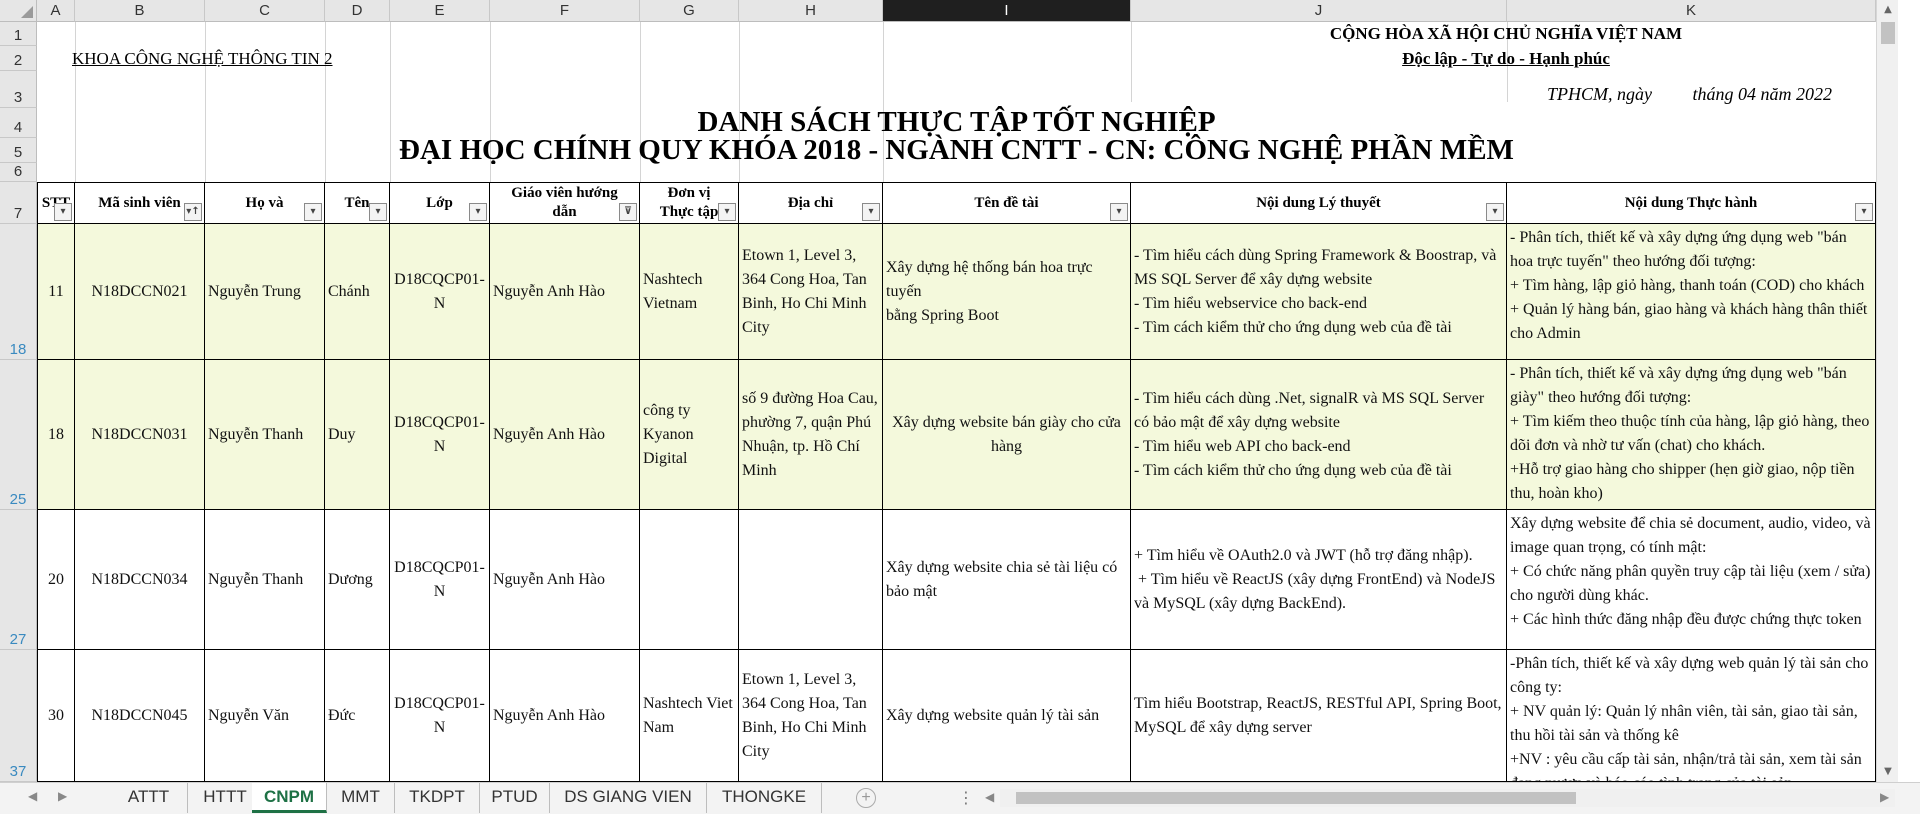 The height and width of the screenshot is (814, 1920). I want to click on column-header-i: I, so click(1007, 11).